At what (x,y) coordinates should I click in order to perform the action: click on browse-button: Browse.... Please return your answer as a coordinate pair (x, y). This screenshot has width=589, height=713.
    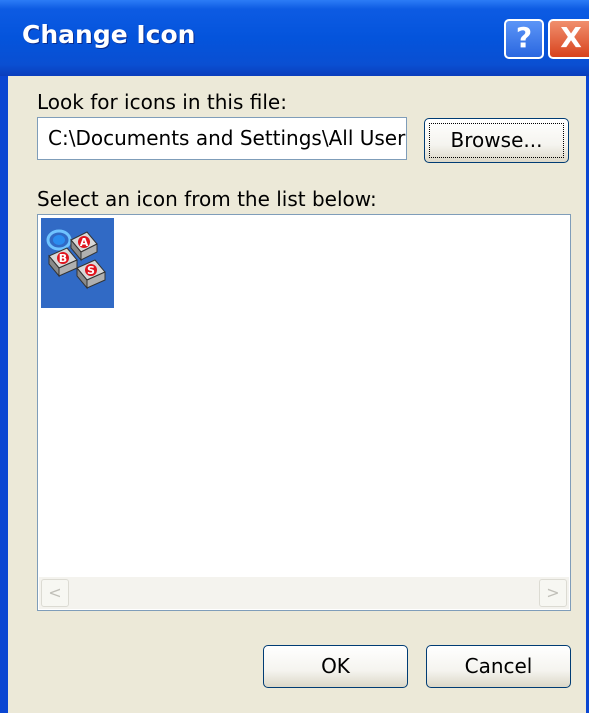
    Looking at the image, I should click on (496, 140).